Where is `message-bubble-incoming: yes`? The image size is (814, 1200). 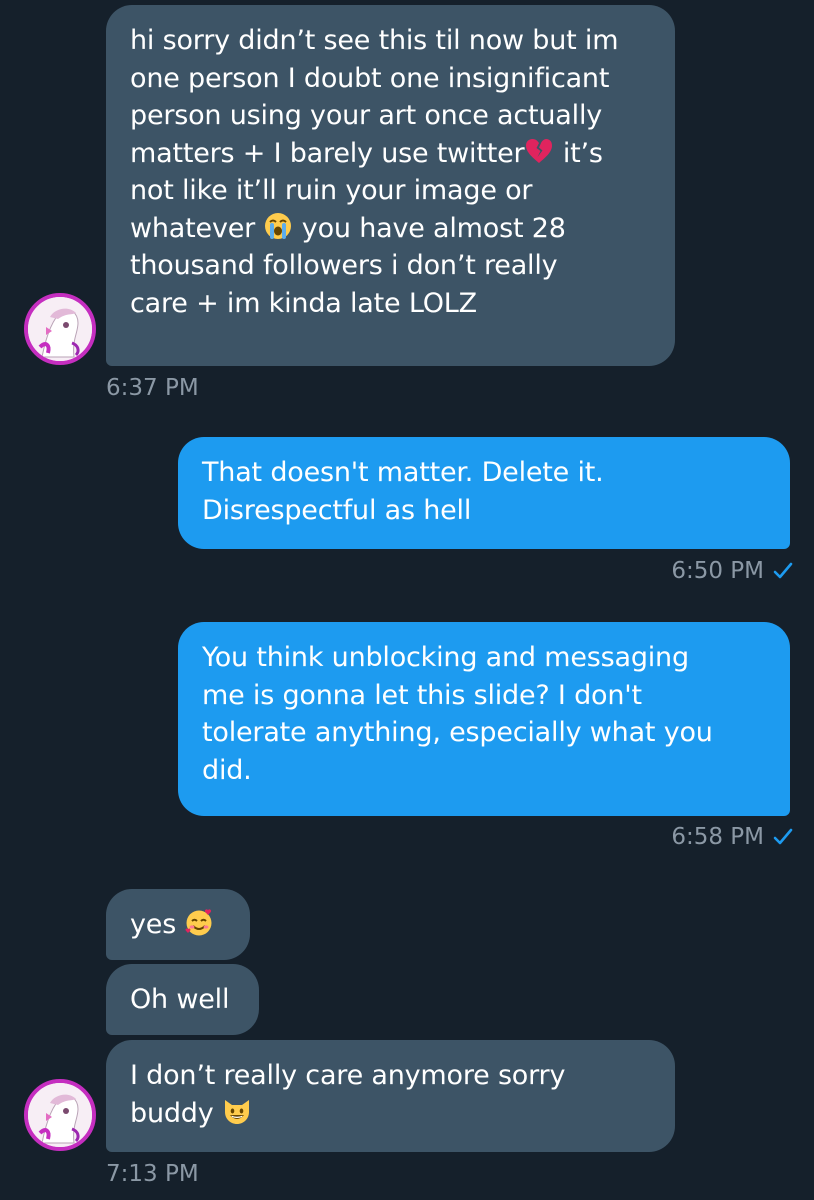
message-bubble-incoming: yes is located at coordinates (178, 924).